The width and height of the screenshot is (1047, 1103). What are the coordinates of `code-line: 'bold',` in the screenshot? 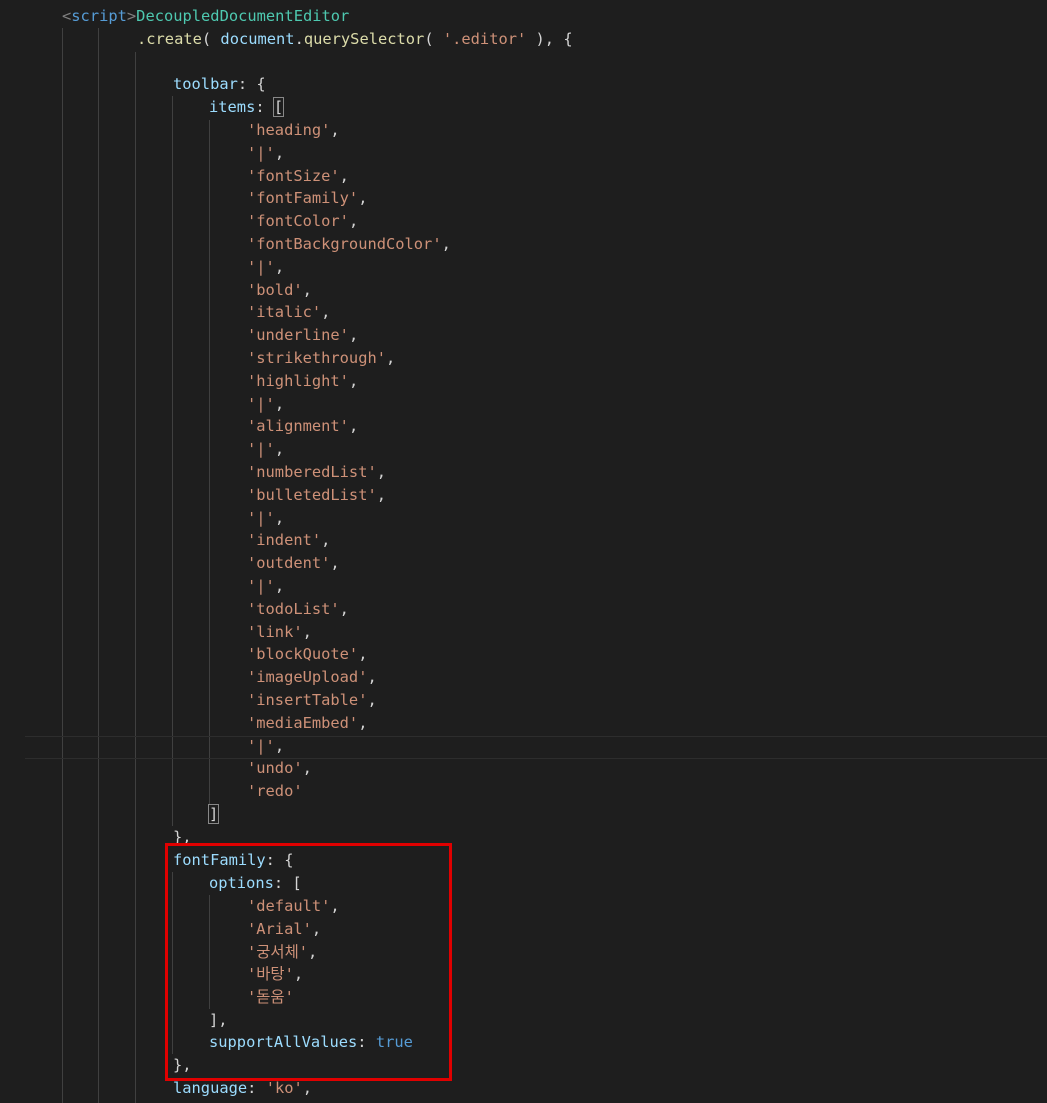 It's located at (647, 290).